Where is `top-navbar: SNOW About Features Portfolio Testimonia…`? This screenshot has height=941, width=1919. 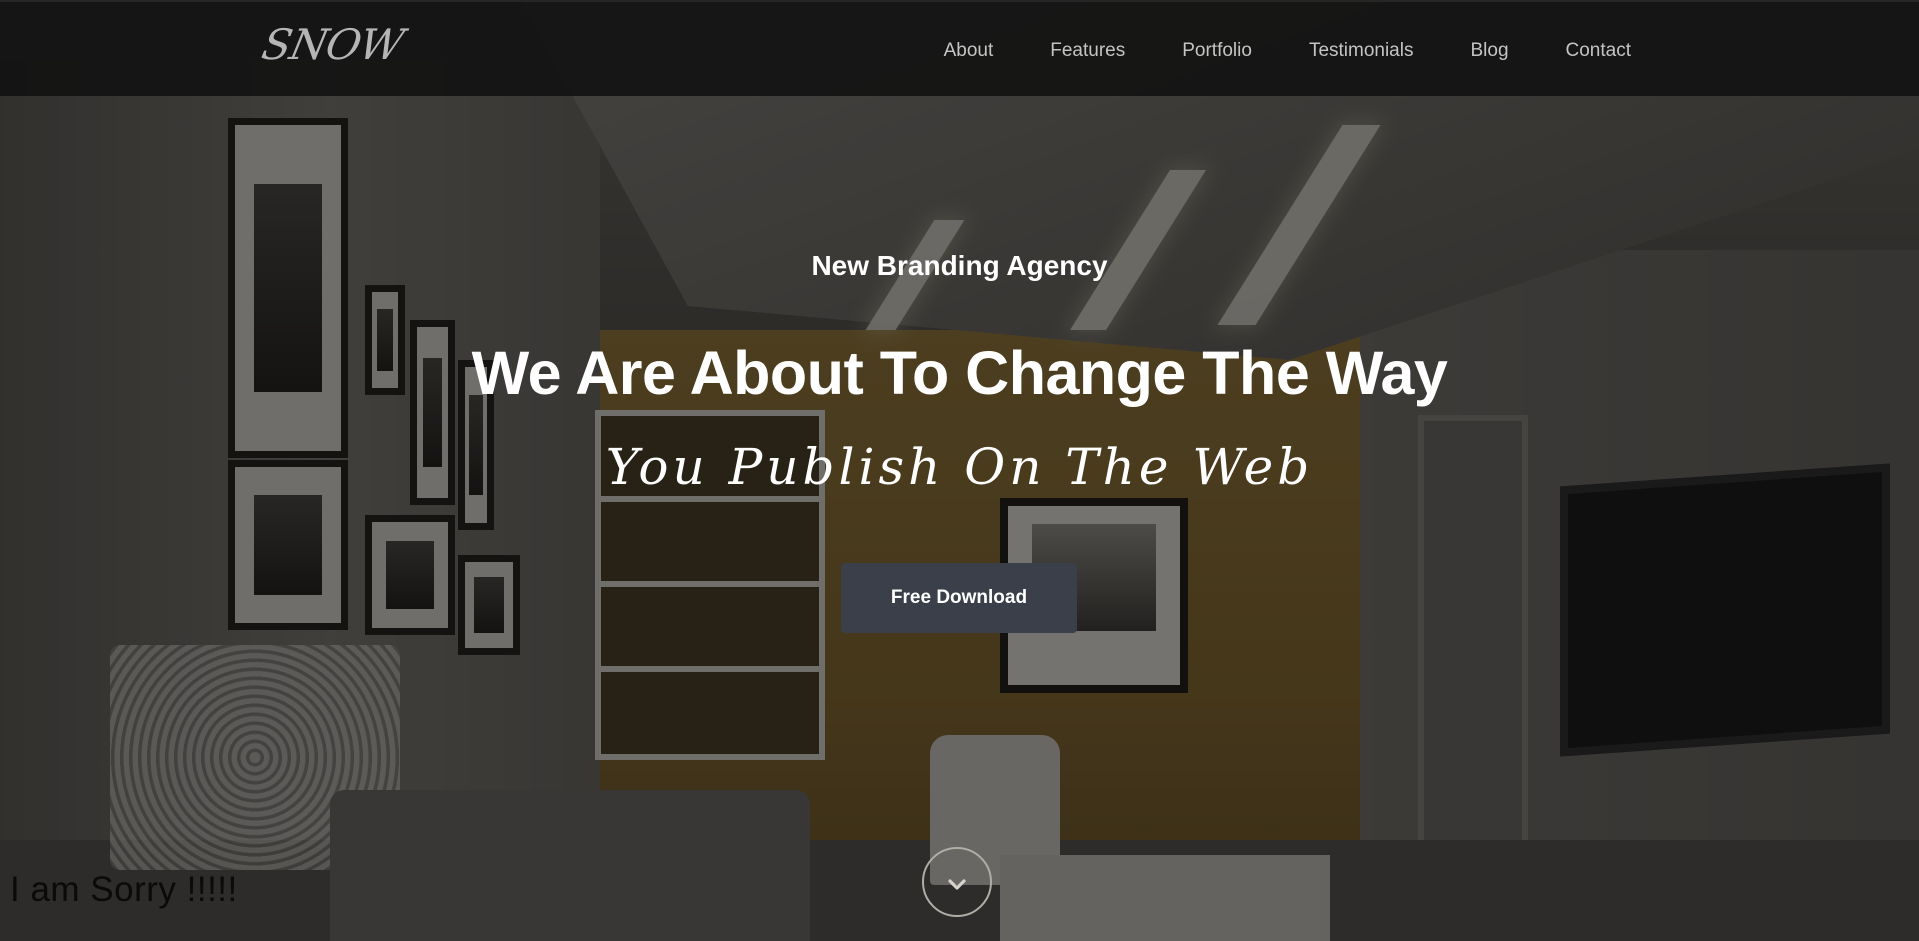
top-navbar: SNOW About Features Portfolio Testimonia… is located at coordinates (959, 48).